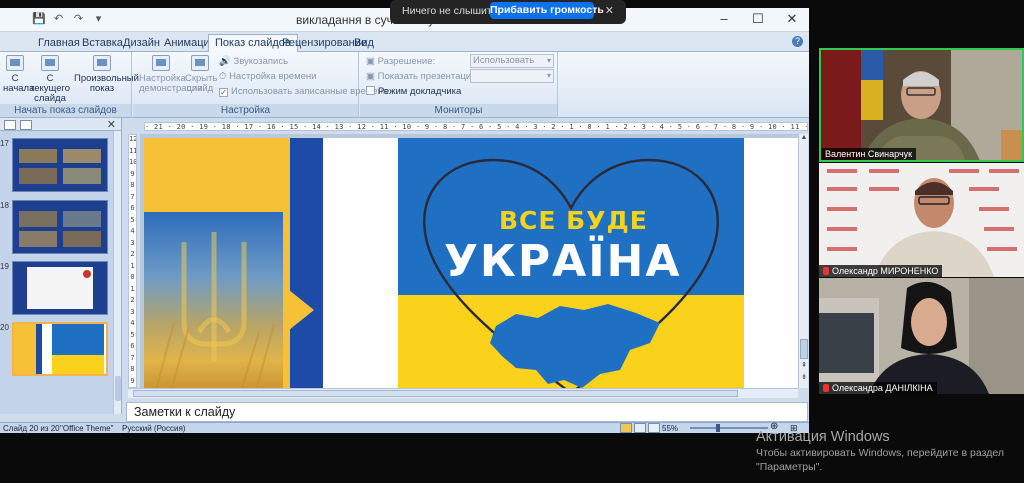  Describe the element at coordinates (878, 388) in the screenshot. I see `participant-name: Олександра ДАНІЛКІНА` at that location.